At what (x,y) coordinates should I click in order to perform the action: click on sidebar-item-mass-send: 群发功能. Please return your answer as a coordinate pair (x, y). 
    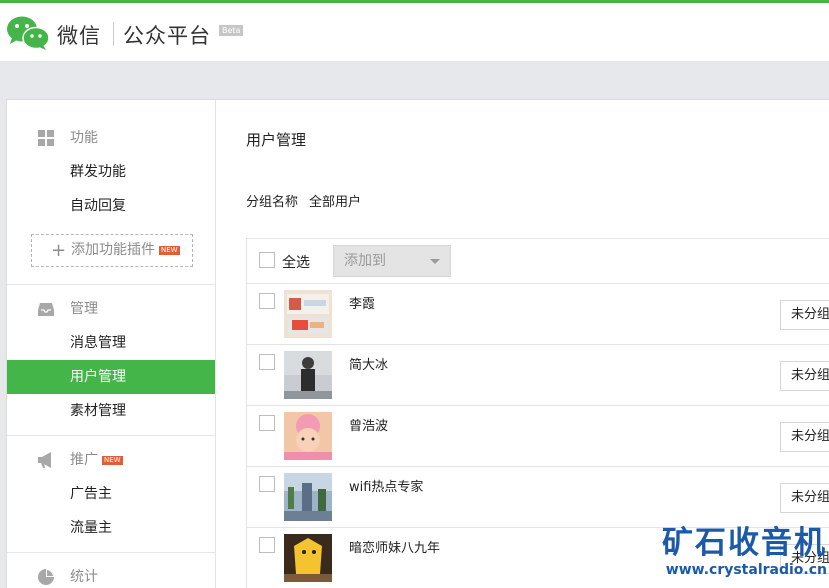
    Looking at the image, I should click on (111, 172).